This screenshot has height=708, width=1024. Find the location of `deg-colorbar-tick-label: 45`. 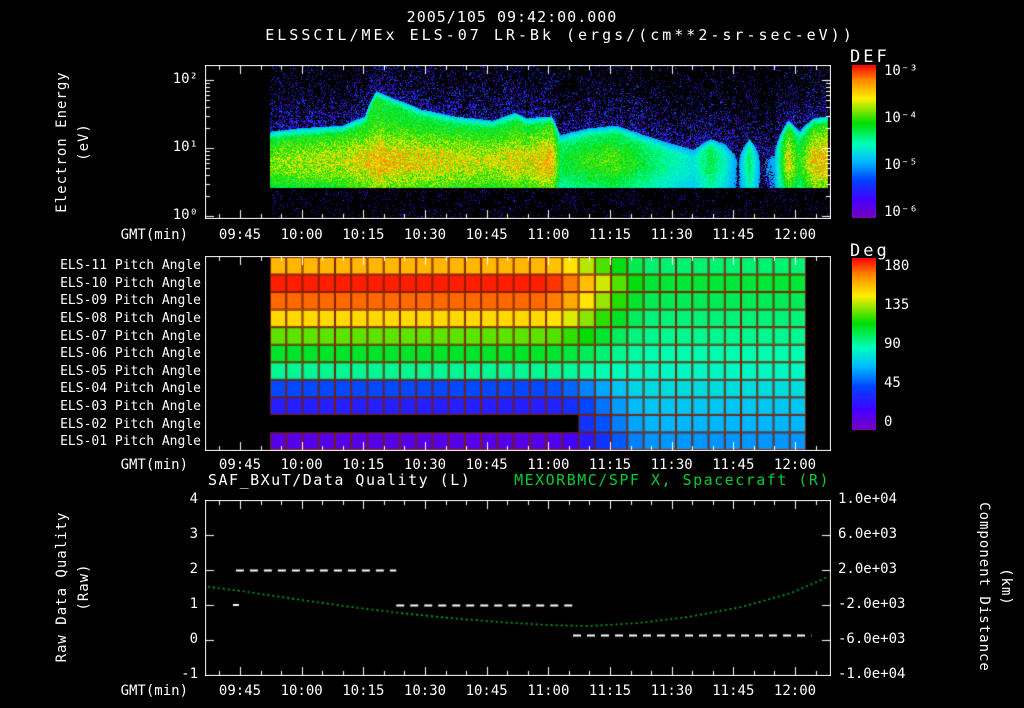

deg-colorbar-tick-label: 45 is located at coordinates (892, 383).